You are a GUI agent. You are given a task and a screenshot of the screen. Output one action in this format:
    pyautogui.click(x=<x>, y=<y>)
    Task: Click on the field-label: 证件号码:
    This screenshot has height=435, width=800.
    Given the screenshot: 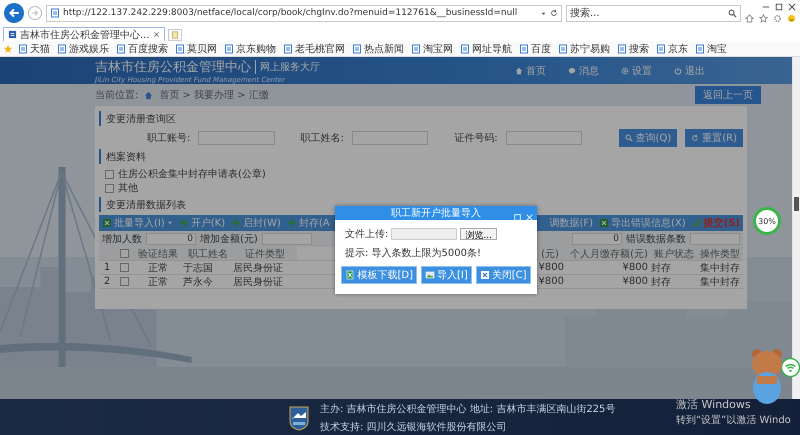 What is the action you would take?
    pyautogui.click(x=476, y=138)
    